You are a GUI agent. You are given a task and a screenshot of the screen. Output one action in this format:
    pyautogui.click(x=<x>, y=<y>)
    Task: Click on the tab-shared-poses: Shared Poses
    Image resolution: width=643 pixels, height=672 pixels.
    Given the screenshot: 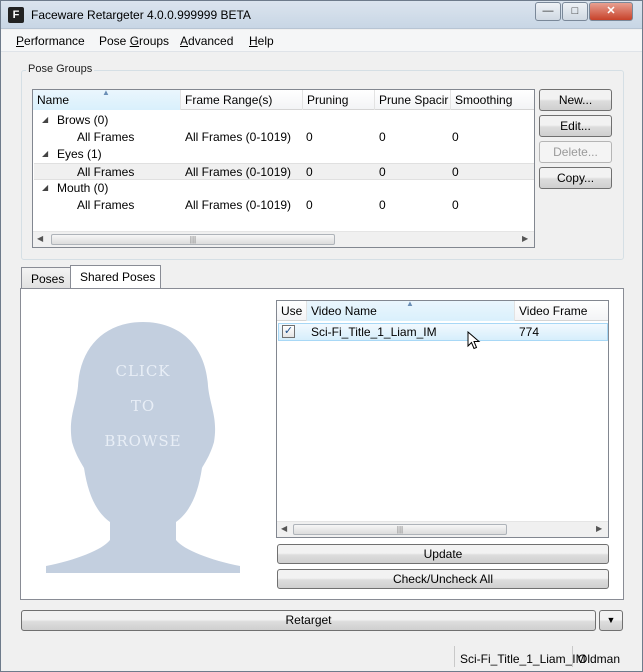 What is the action you would take?
    pyautogui.click(x=115, y=276)
    